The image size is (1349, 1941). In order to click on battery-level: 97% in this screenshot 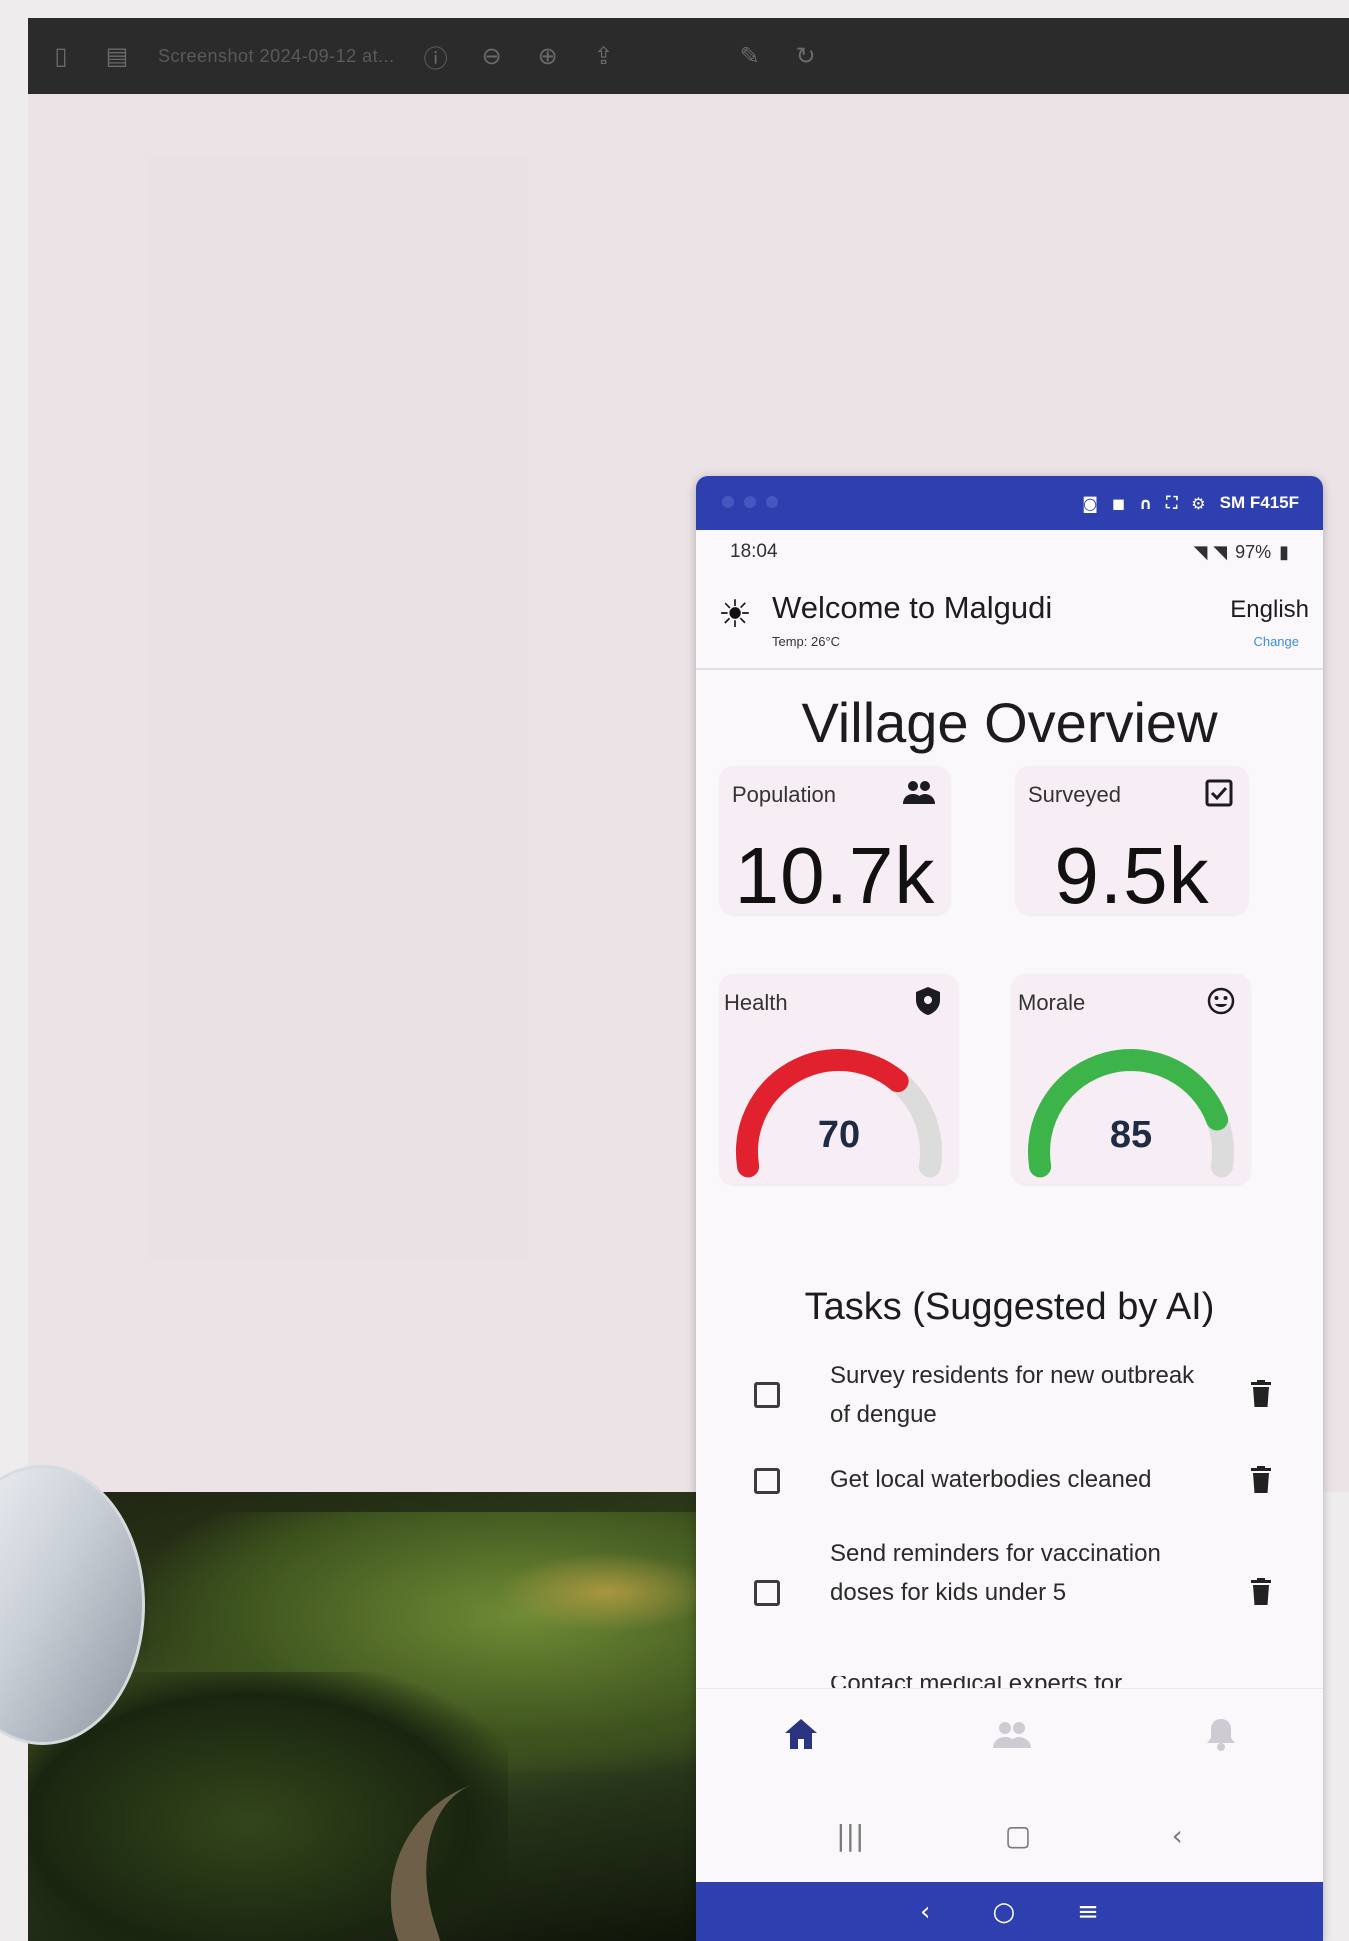, I will do `click(1253, 551)`.